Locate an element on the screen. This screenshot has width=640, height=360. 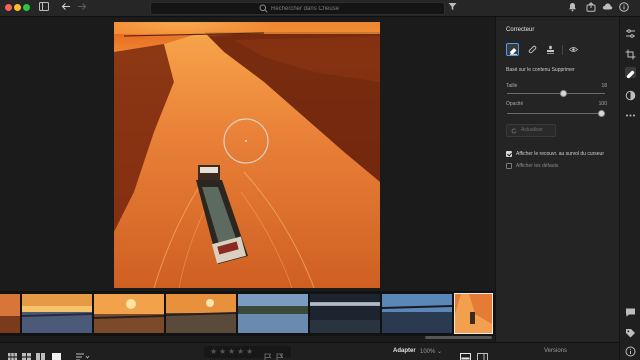
stamp-icon is located at coordinates (550, 49).